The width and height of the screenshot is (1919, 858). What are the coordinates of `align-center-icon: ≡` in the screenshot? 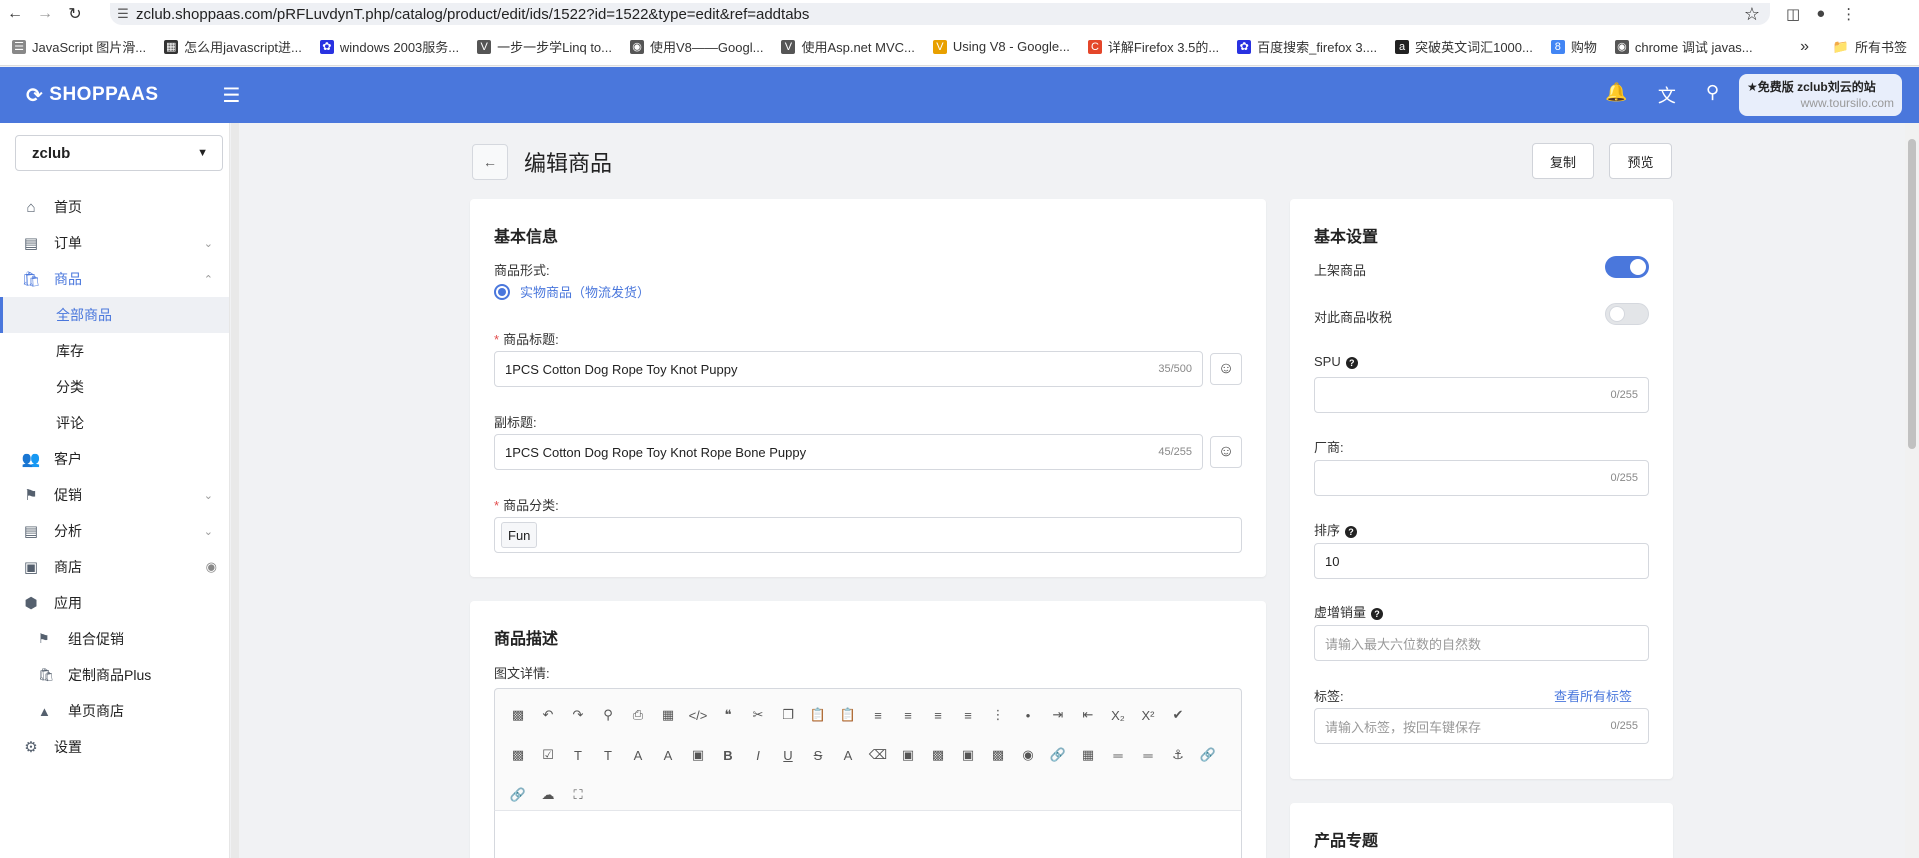 It's located at (908, 715).